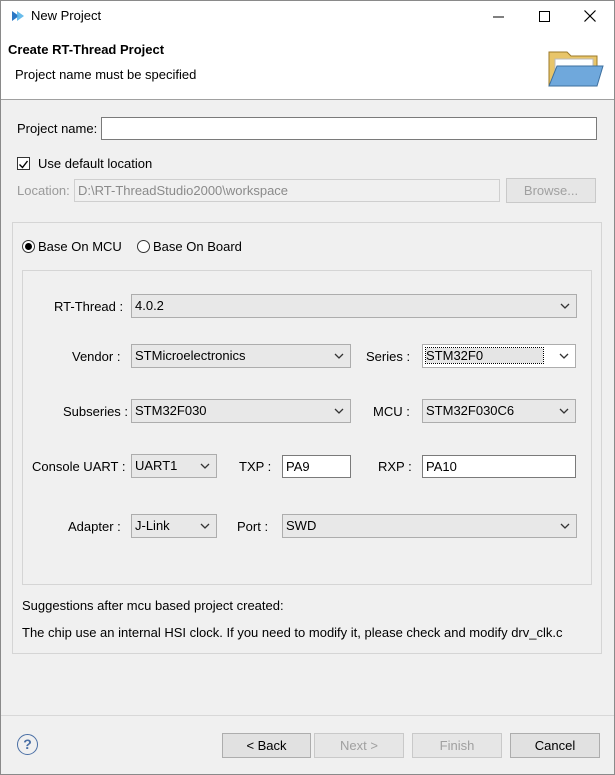 This screenshot has width=615, height=775. I want to click on series-label: Series :, so click(388, 356).